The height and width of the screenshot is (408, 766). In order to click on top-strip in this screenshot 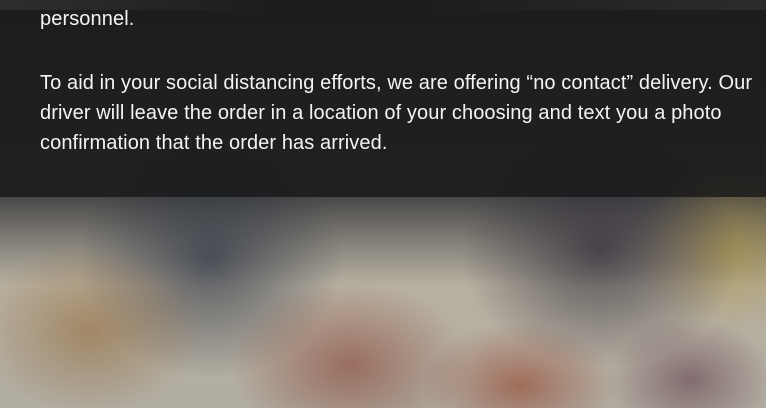, I will do `click(383, 5)`.